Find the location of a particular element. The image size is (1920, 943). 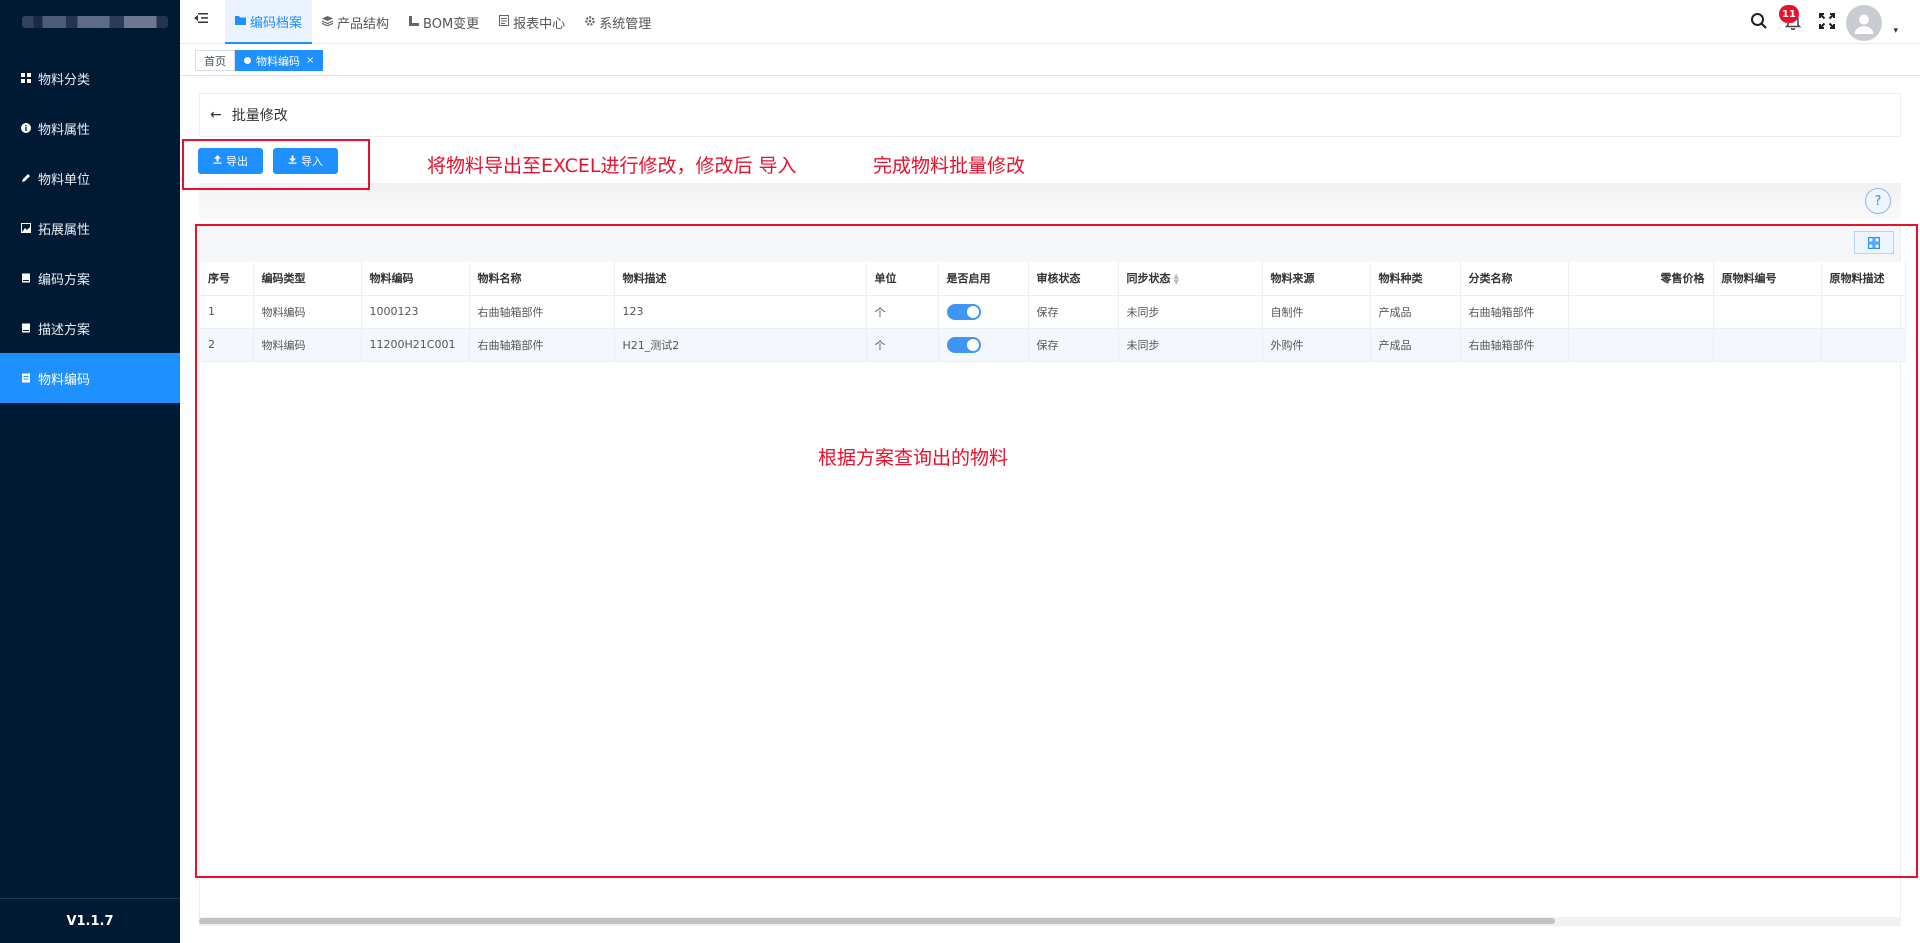

annotation-box-buttons is located at coordinates (276, 164).